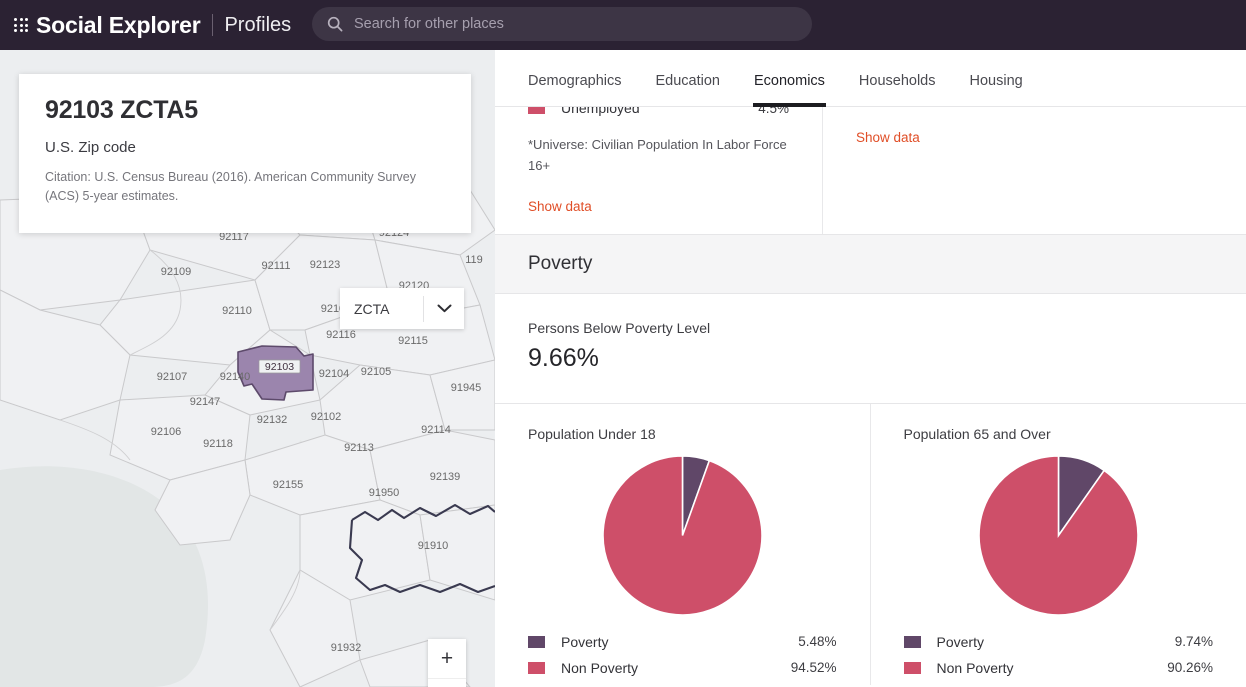 The height and width of the screenshot is (687, 1246). What do you see at coordinates (996, 89) in the screenshot?
I see `tab-housing: Housing` at bounding box center [996, 89].